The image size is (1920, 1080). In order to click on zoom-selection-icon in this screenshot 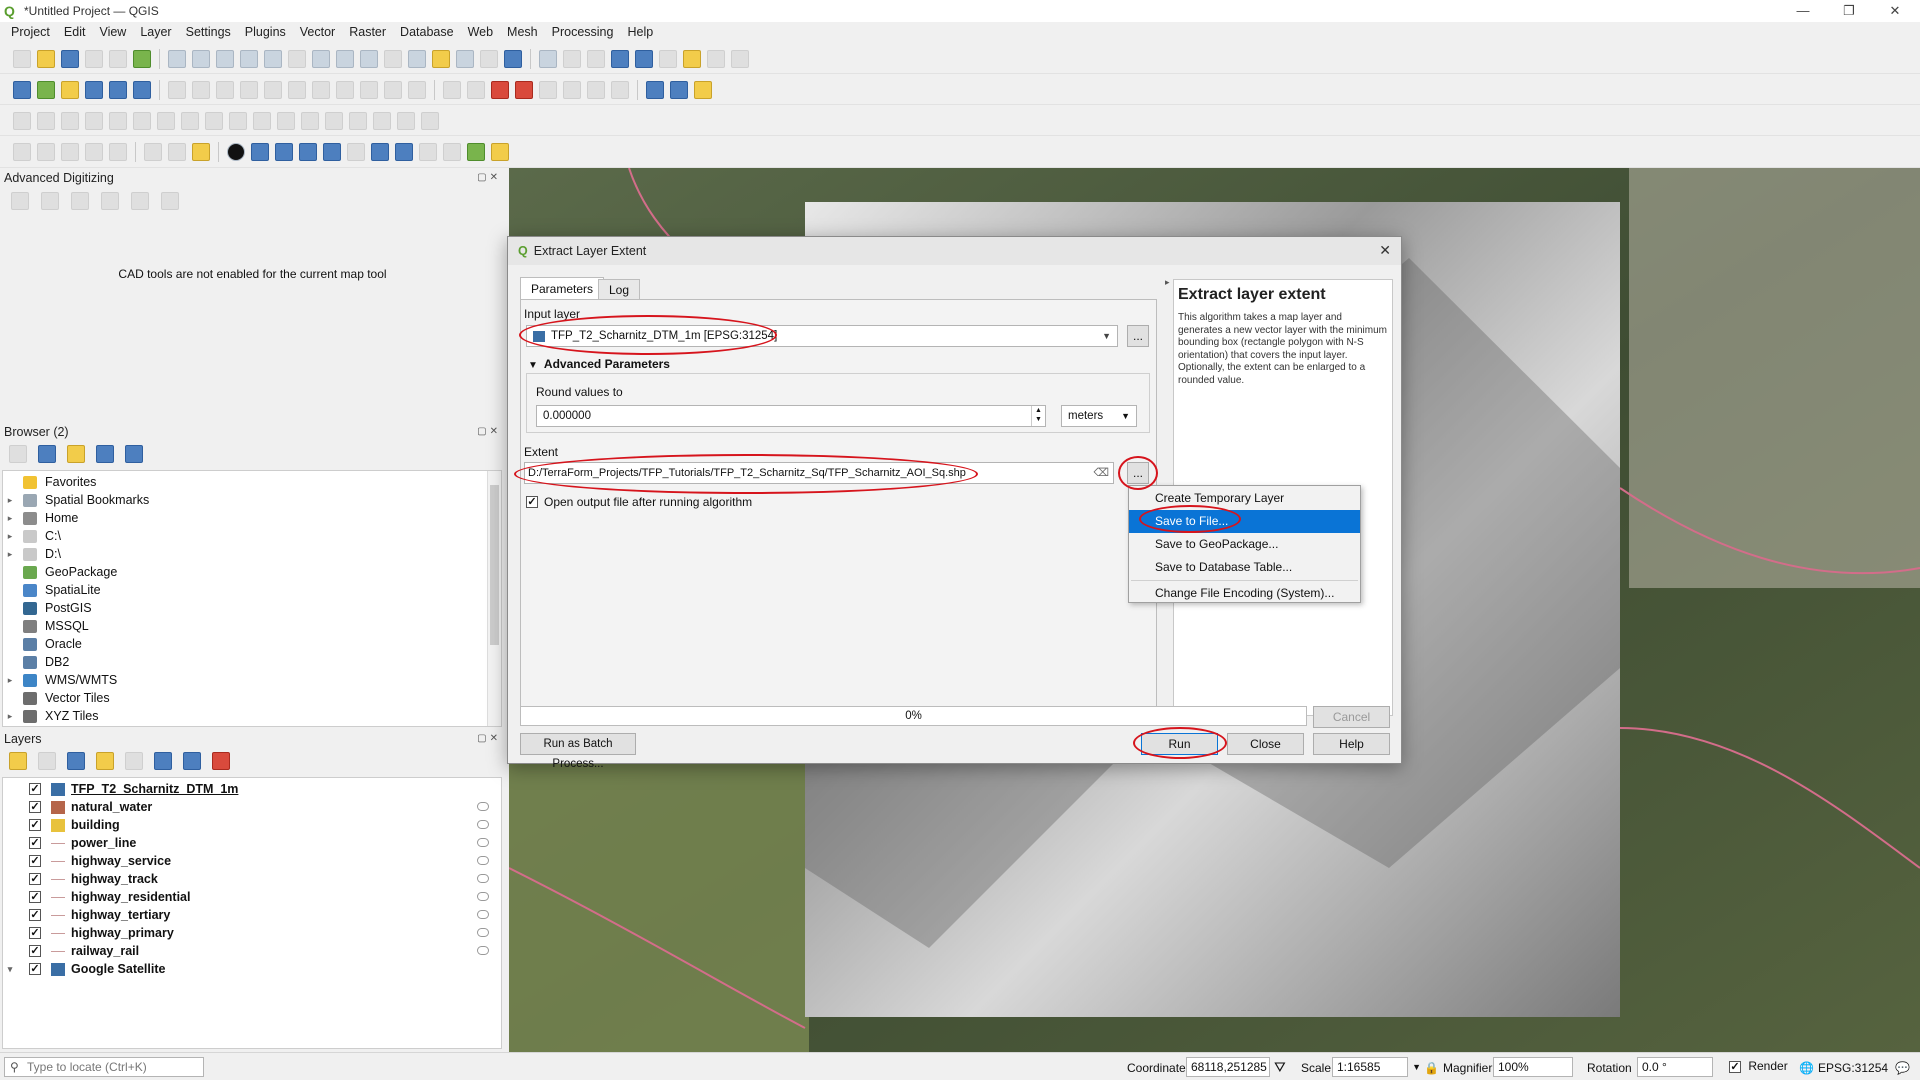, I will do `click(297, 58)`.